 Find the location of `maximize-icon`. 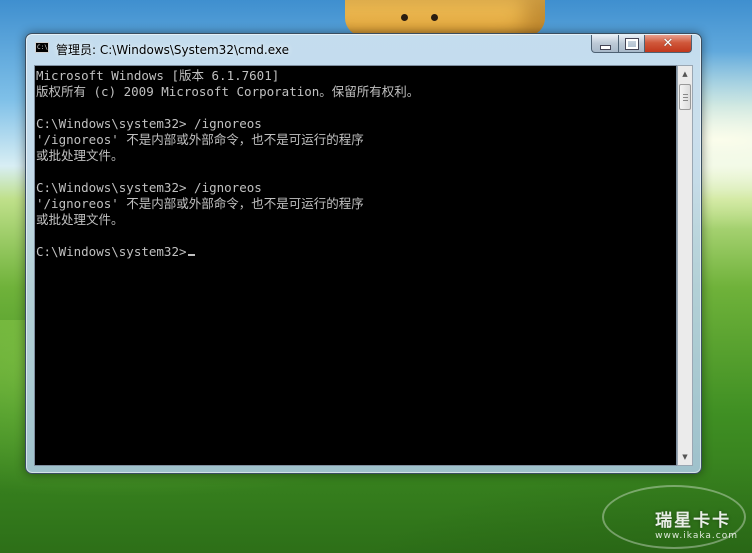

maximize-icon is located at coordinates (631, 43).